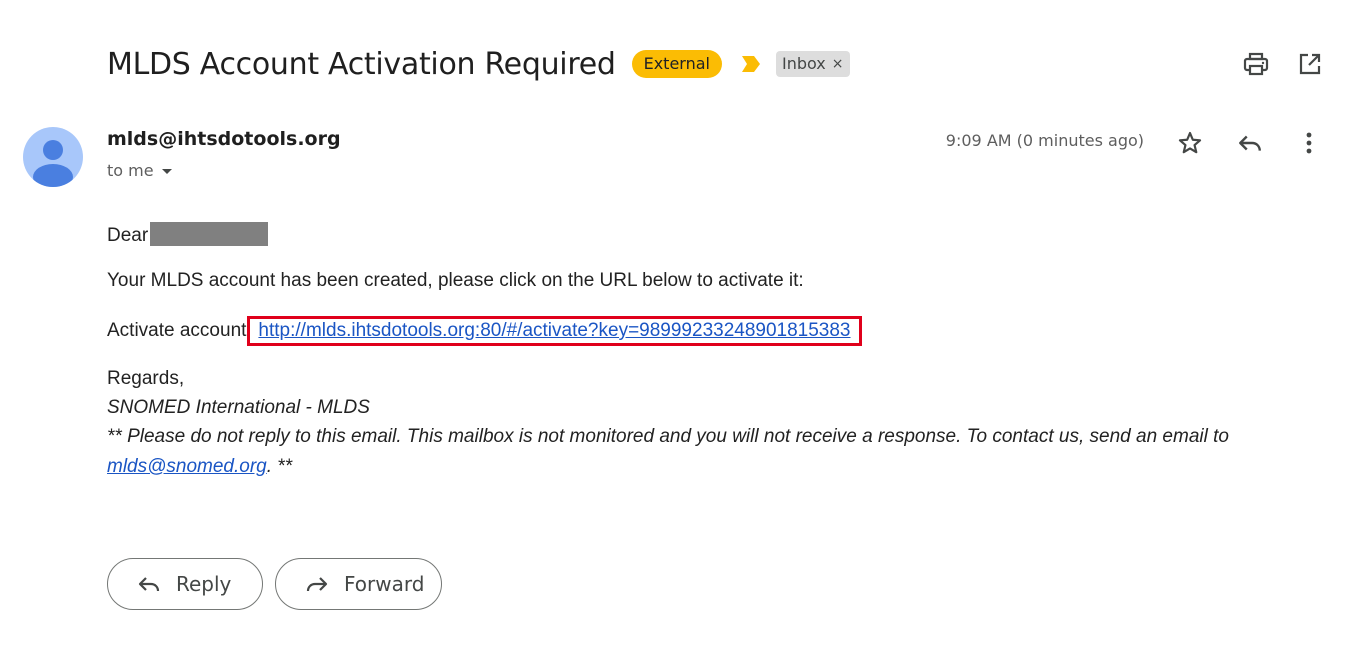 This screenshot has height=659, width=1347. I want to click on inbox-label-text: Inbox, so click(803, 63).